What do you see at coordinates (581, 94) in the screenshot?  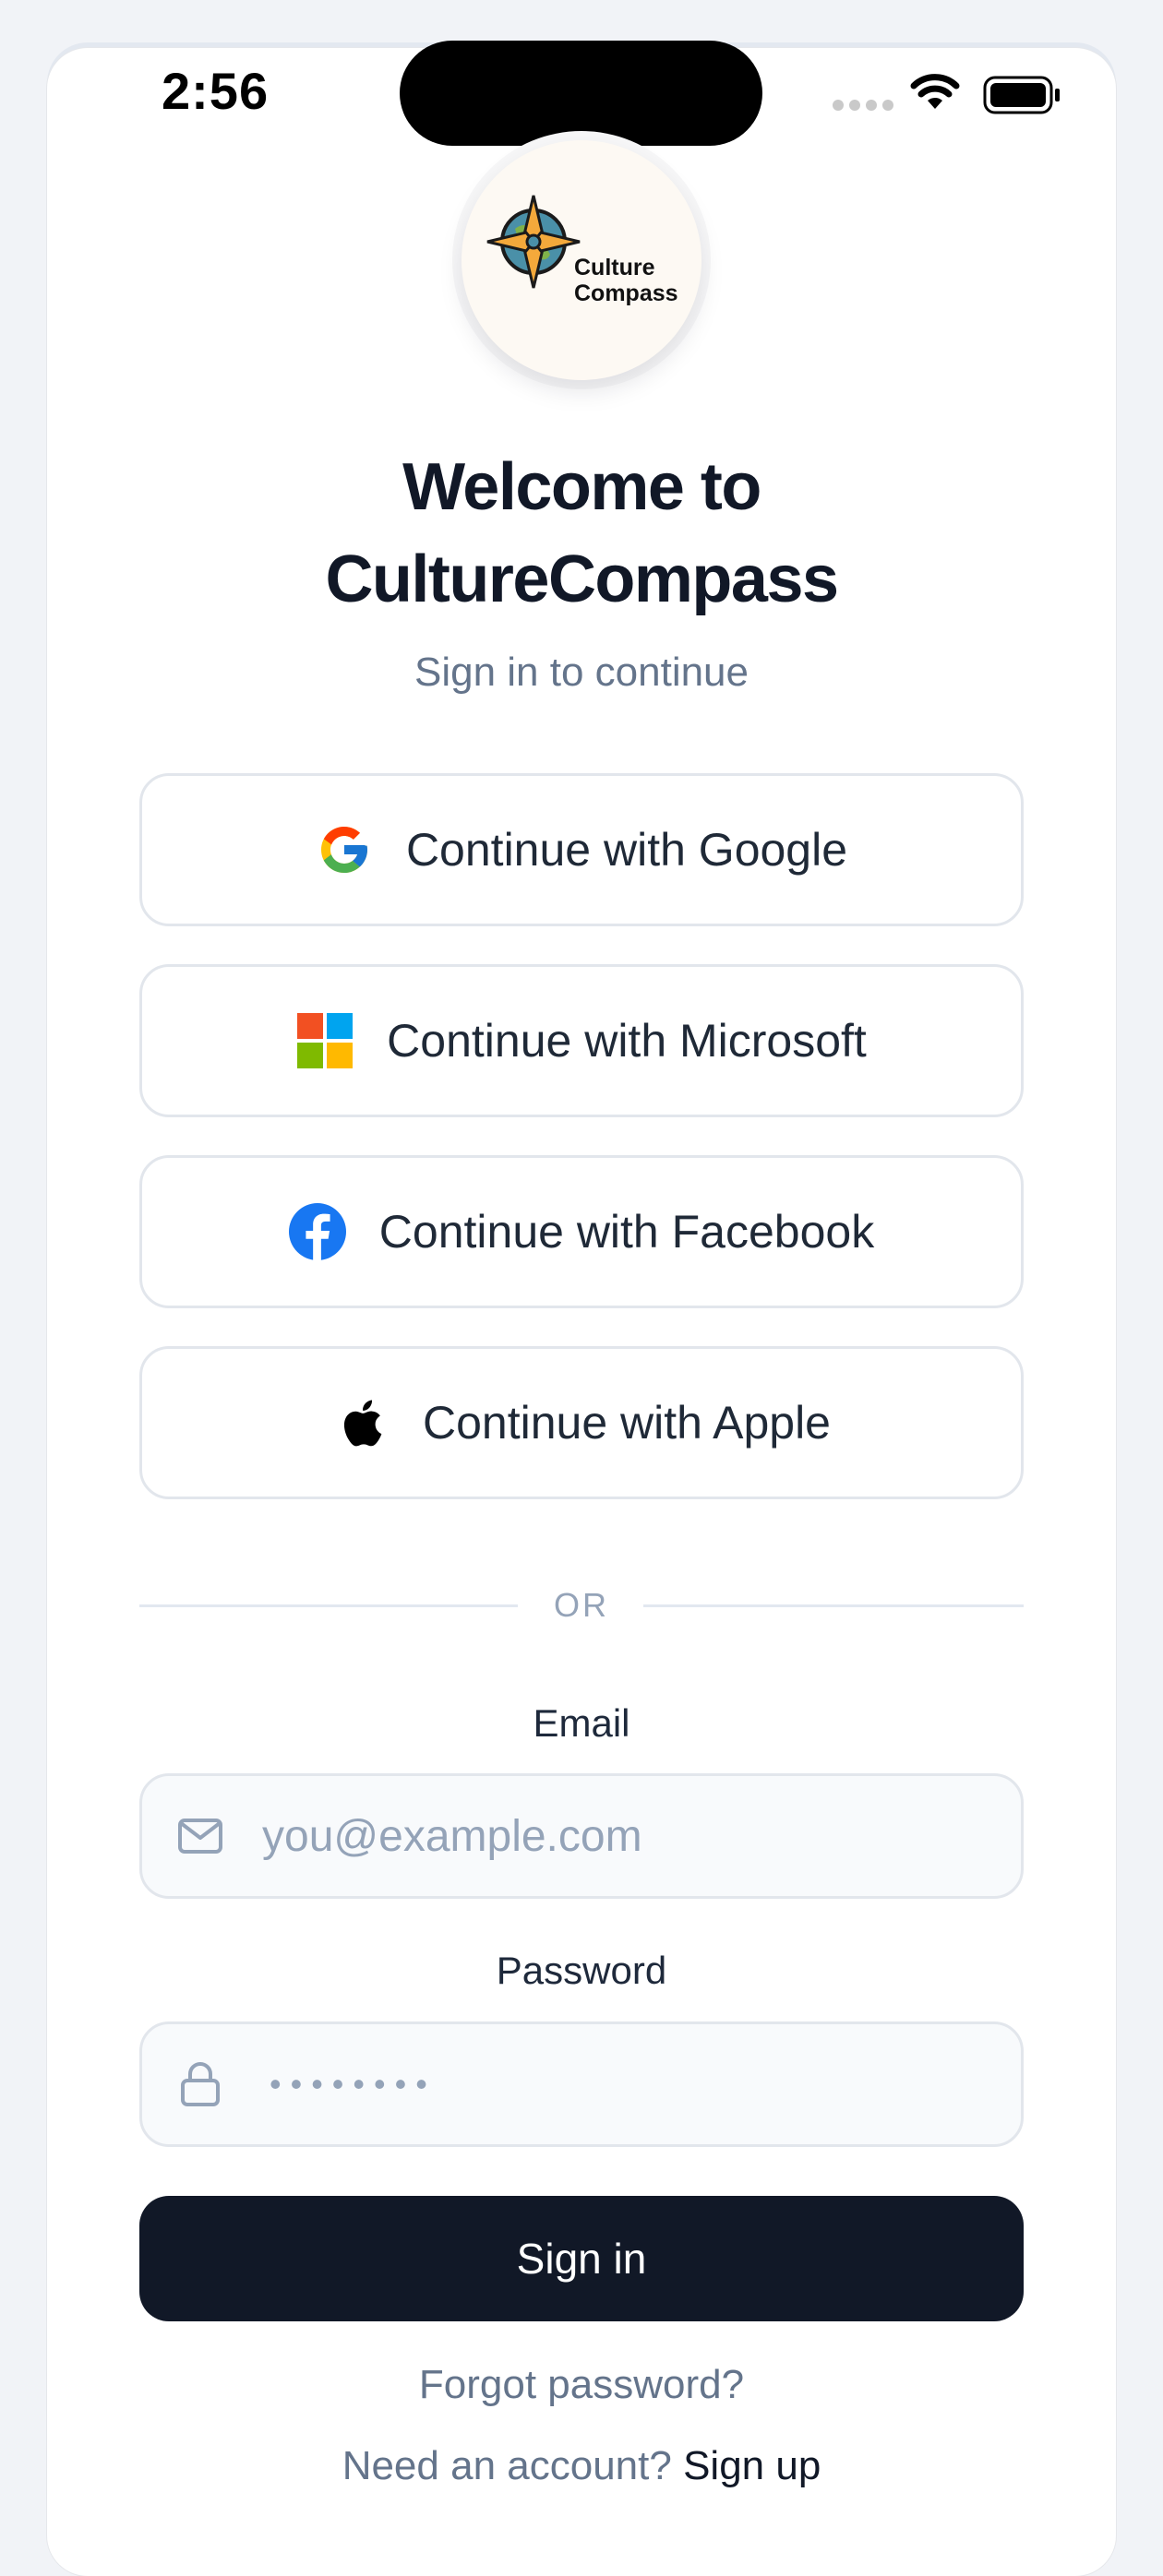 I see `dynamic-island` at bounding box center [581, 94].